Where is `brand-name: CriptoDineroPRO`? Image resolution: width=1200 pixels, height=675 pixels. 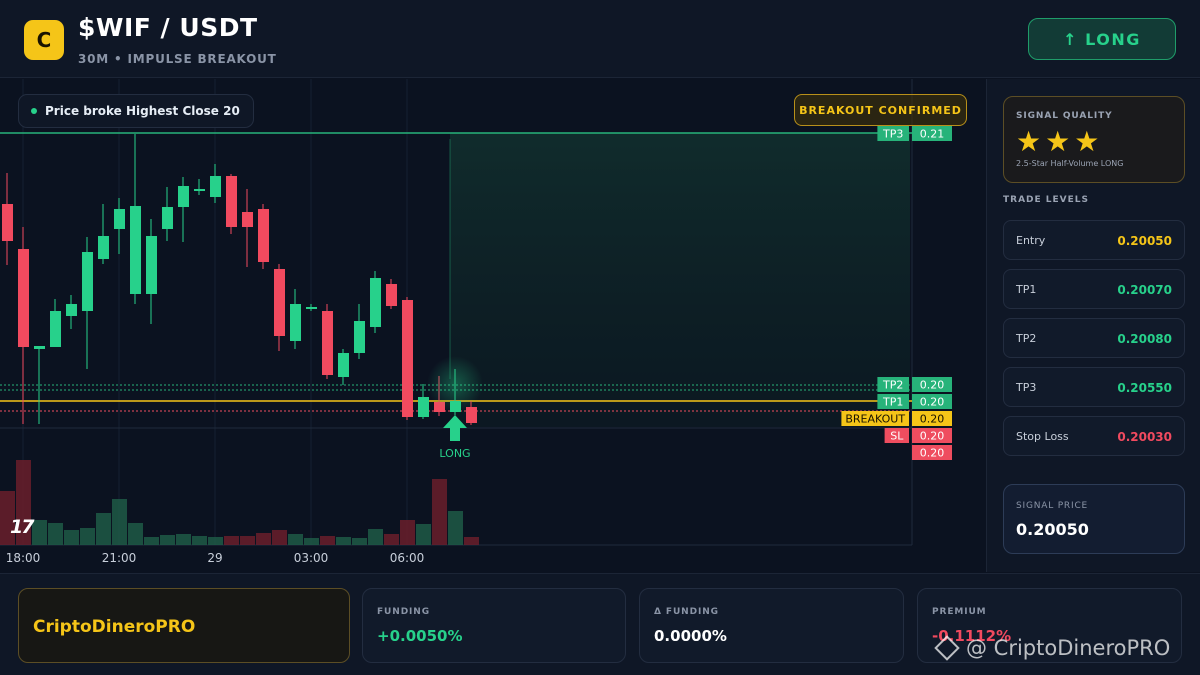 brand-name: CriptoDineroPRO is located at coordinates (114, 627).